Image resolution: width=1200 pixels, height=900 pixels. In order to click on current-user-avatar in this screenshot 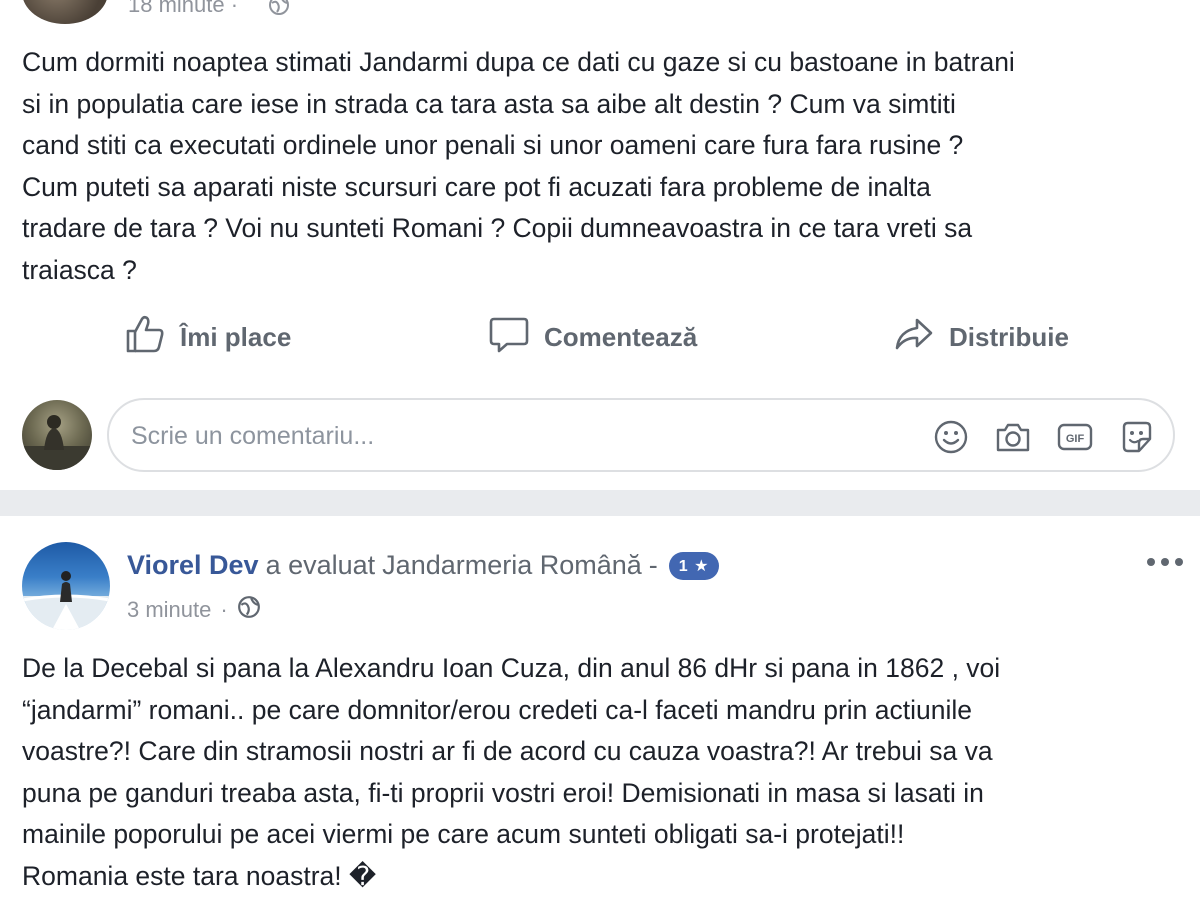, I will do `click(57, 435)`.